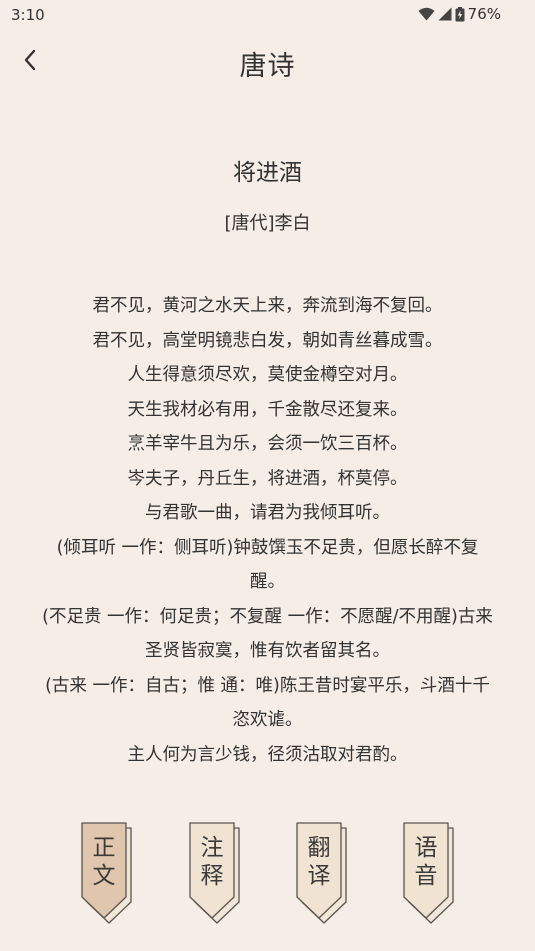  I want to click on poem-title: 将进酒, so click(267, 173).